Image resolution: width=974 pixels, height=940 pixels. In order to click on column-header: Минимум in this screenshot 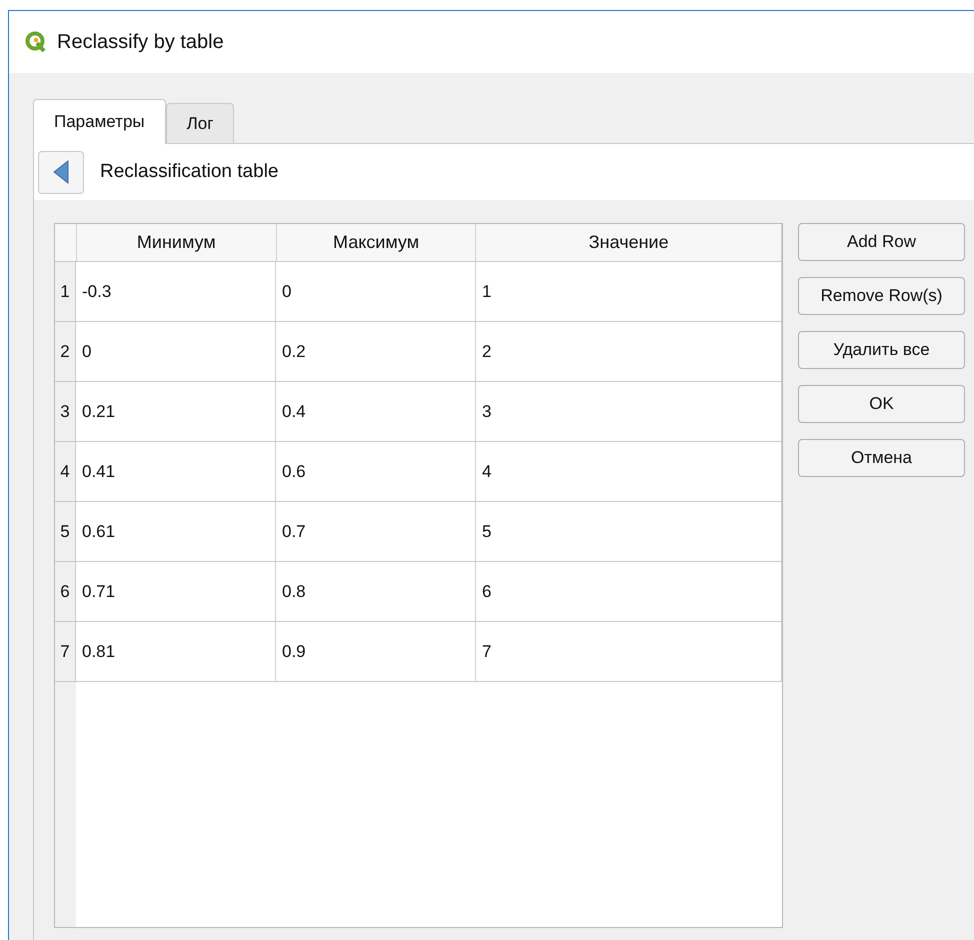, I will do `click(176, 242)`.